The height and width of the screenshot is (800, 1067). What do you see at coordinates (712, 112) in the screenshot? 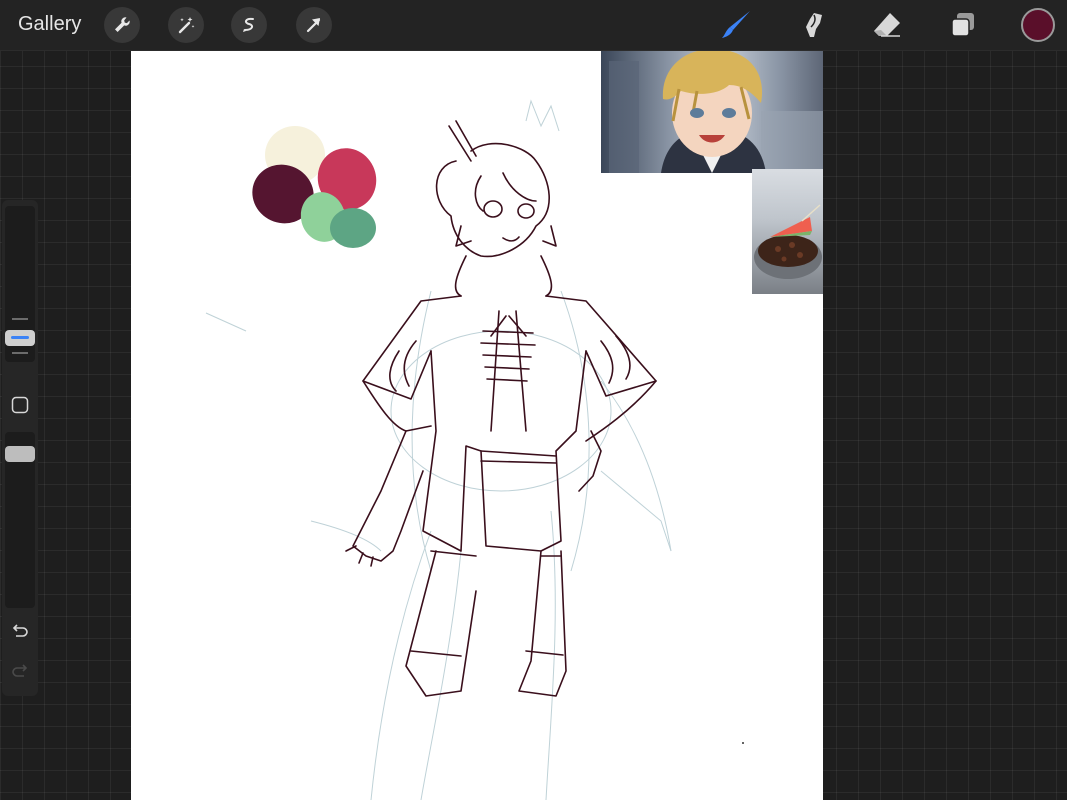
I see `reference-image-character` at bounding box center [712, 112].